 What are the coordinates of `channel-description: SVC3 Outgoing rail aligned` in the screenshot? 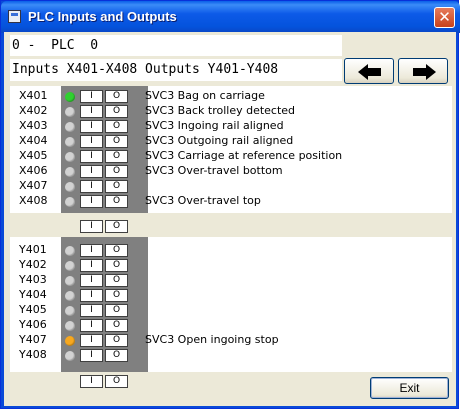 It's located at (219, 140).